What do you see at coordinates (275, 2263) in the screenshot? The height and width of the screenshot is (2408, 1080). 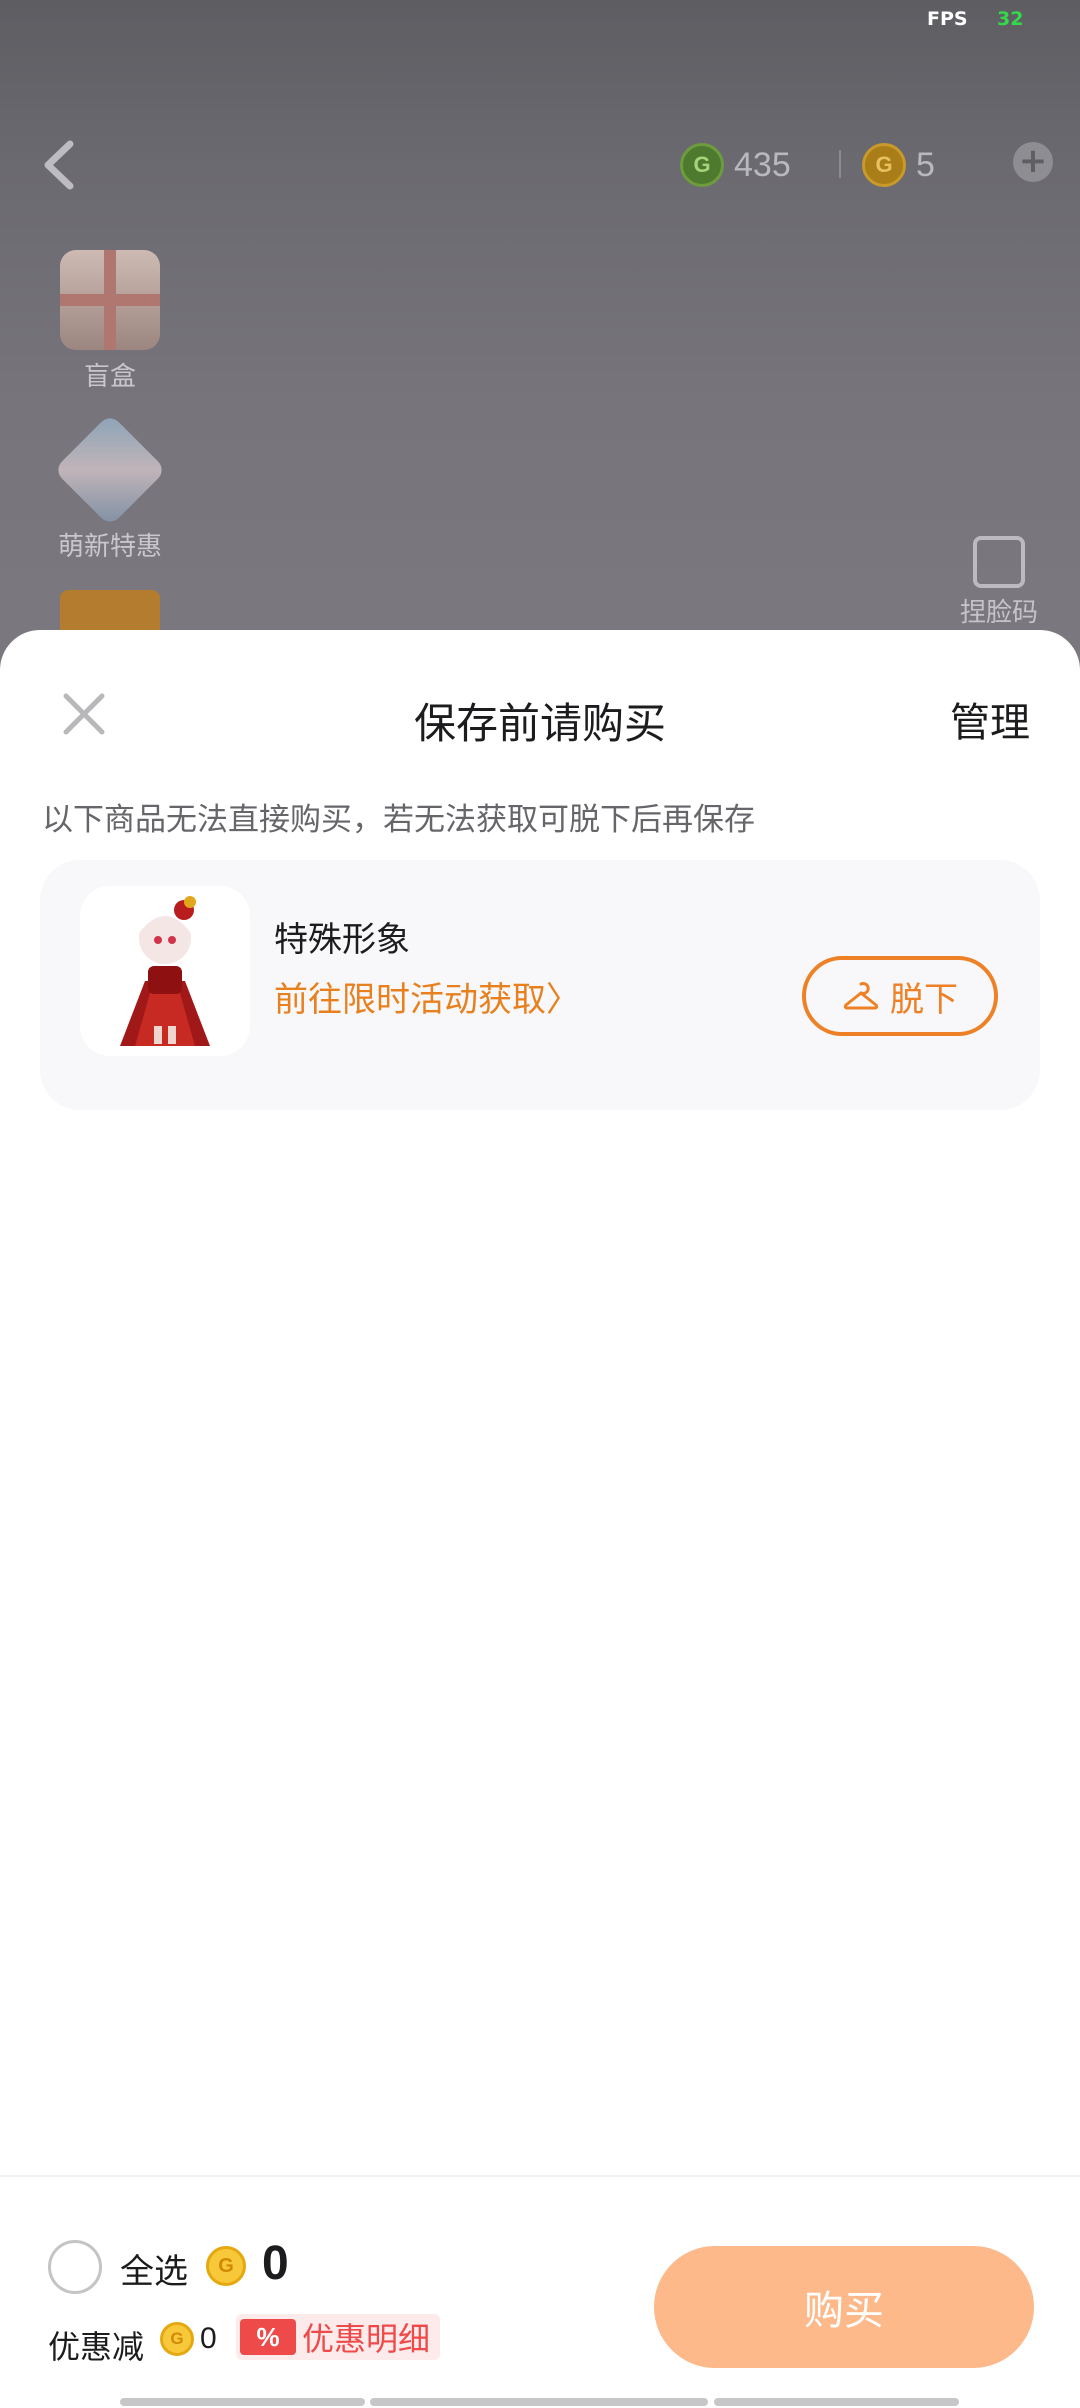 I see `total-value: 0` at bounding box center [275, 2263].